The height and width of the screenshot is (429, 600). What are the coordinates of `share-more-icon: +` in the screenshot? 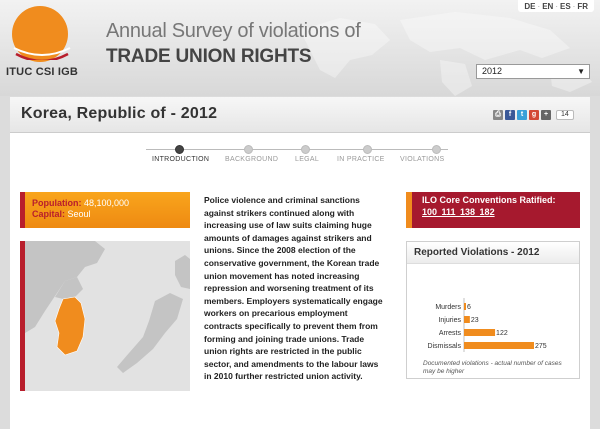 It's located at (546, 115).